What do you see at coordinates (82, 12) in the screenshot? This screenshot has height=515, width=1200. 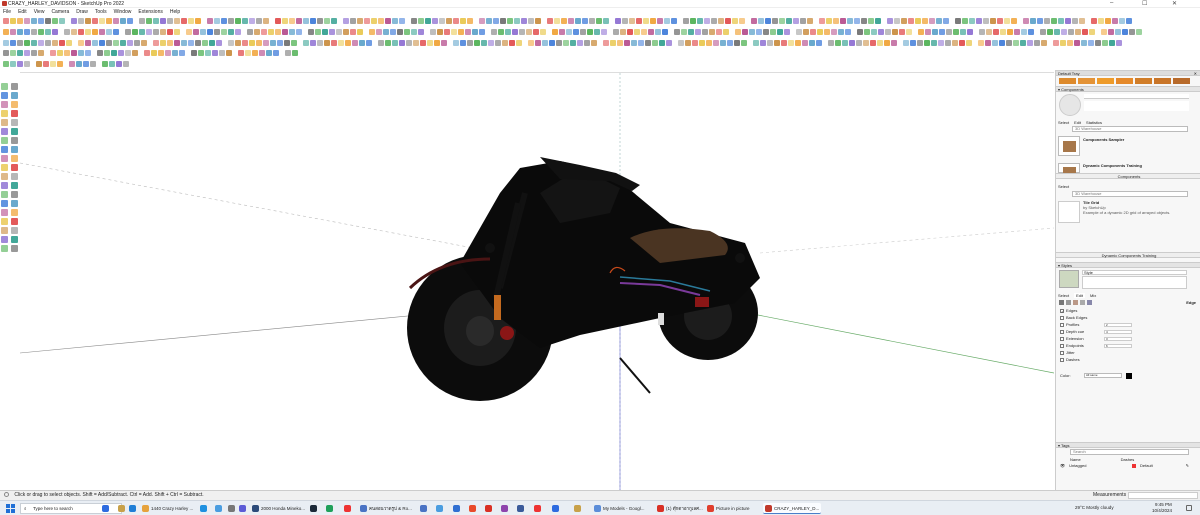 I see `menu-draw: Draw` at bounding box center [82, 12].